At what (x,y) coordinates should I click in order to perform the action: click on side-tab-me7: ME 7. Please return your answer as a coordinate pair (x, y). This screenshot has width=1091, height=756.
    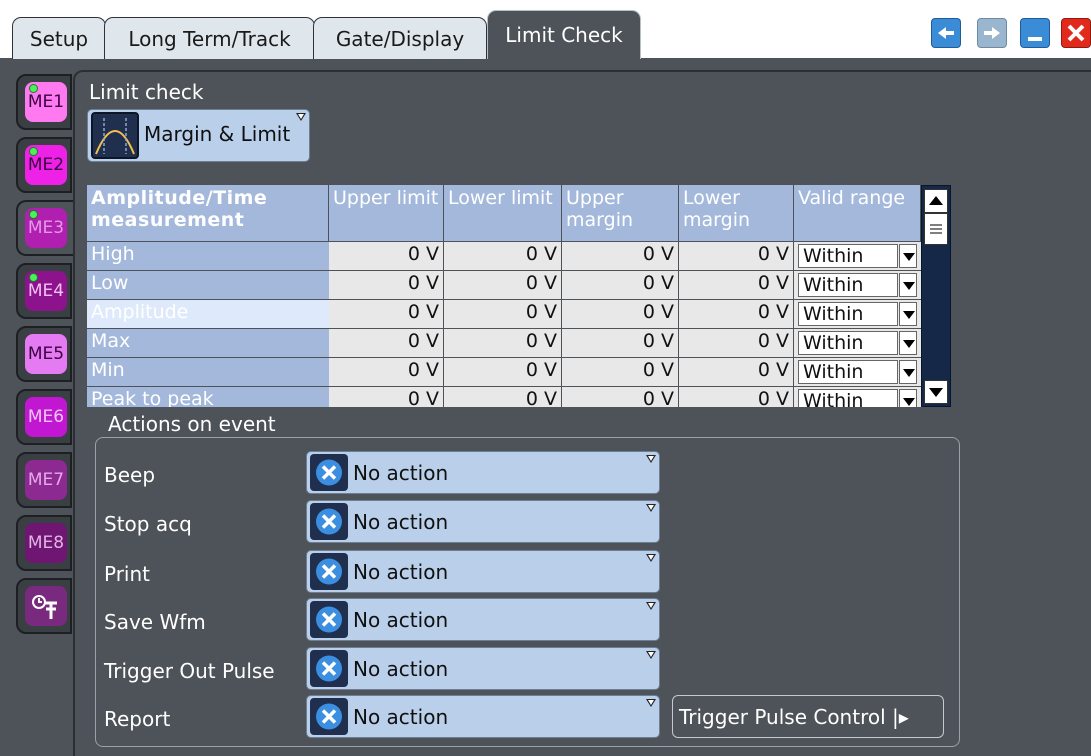
    Looking at the image, I should click on (44, 480).